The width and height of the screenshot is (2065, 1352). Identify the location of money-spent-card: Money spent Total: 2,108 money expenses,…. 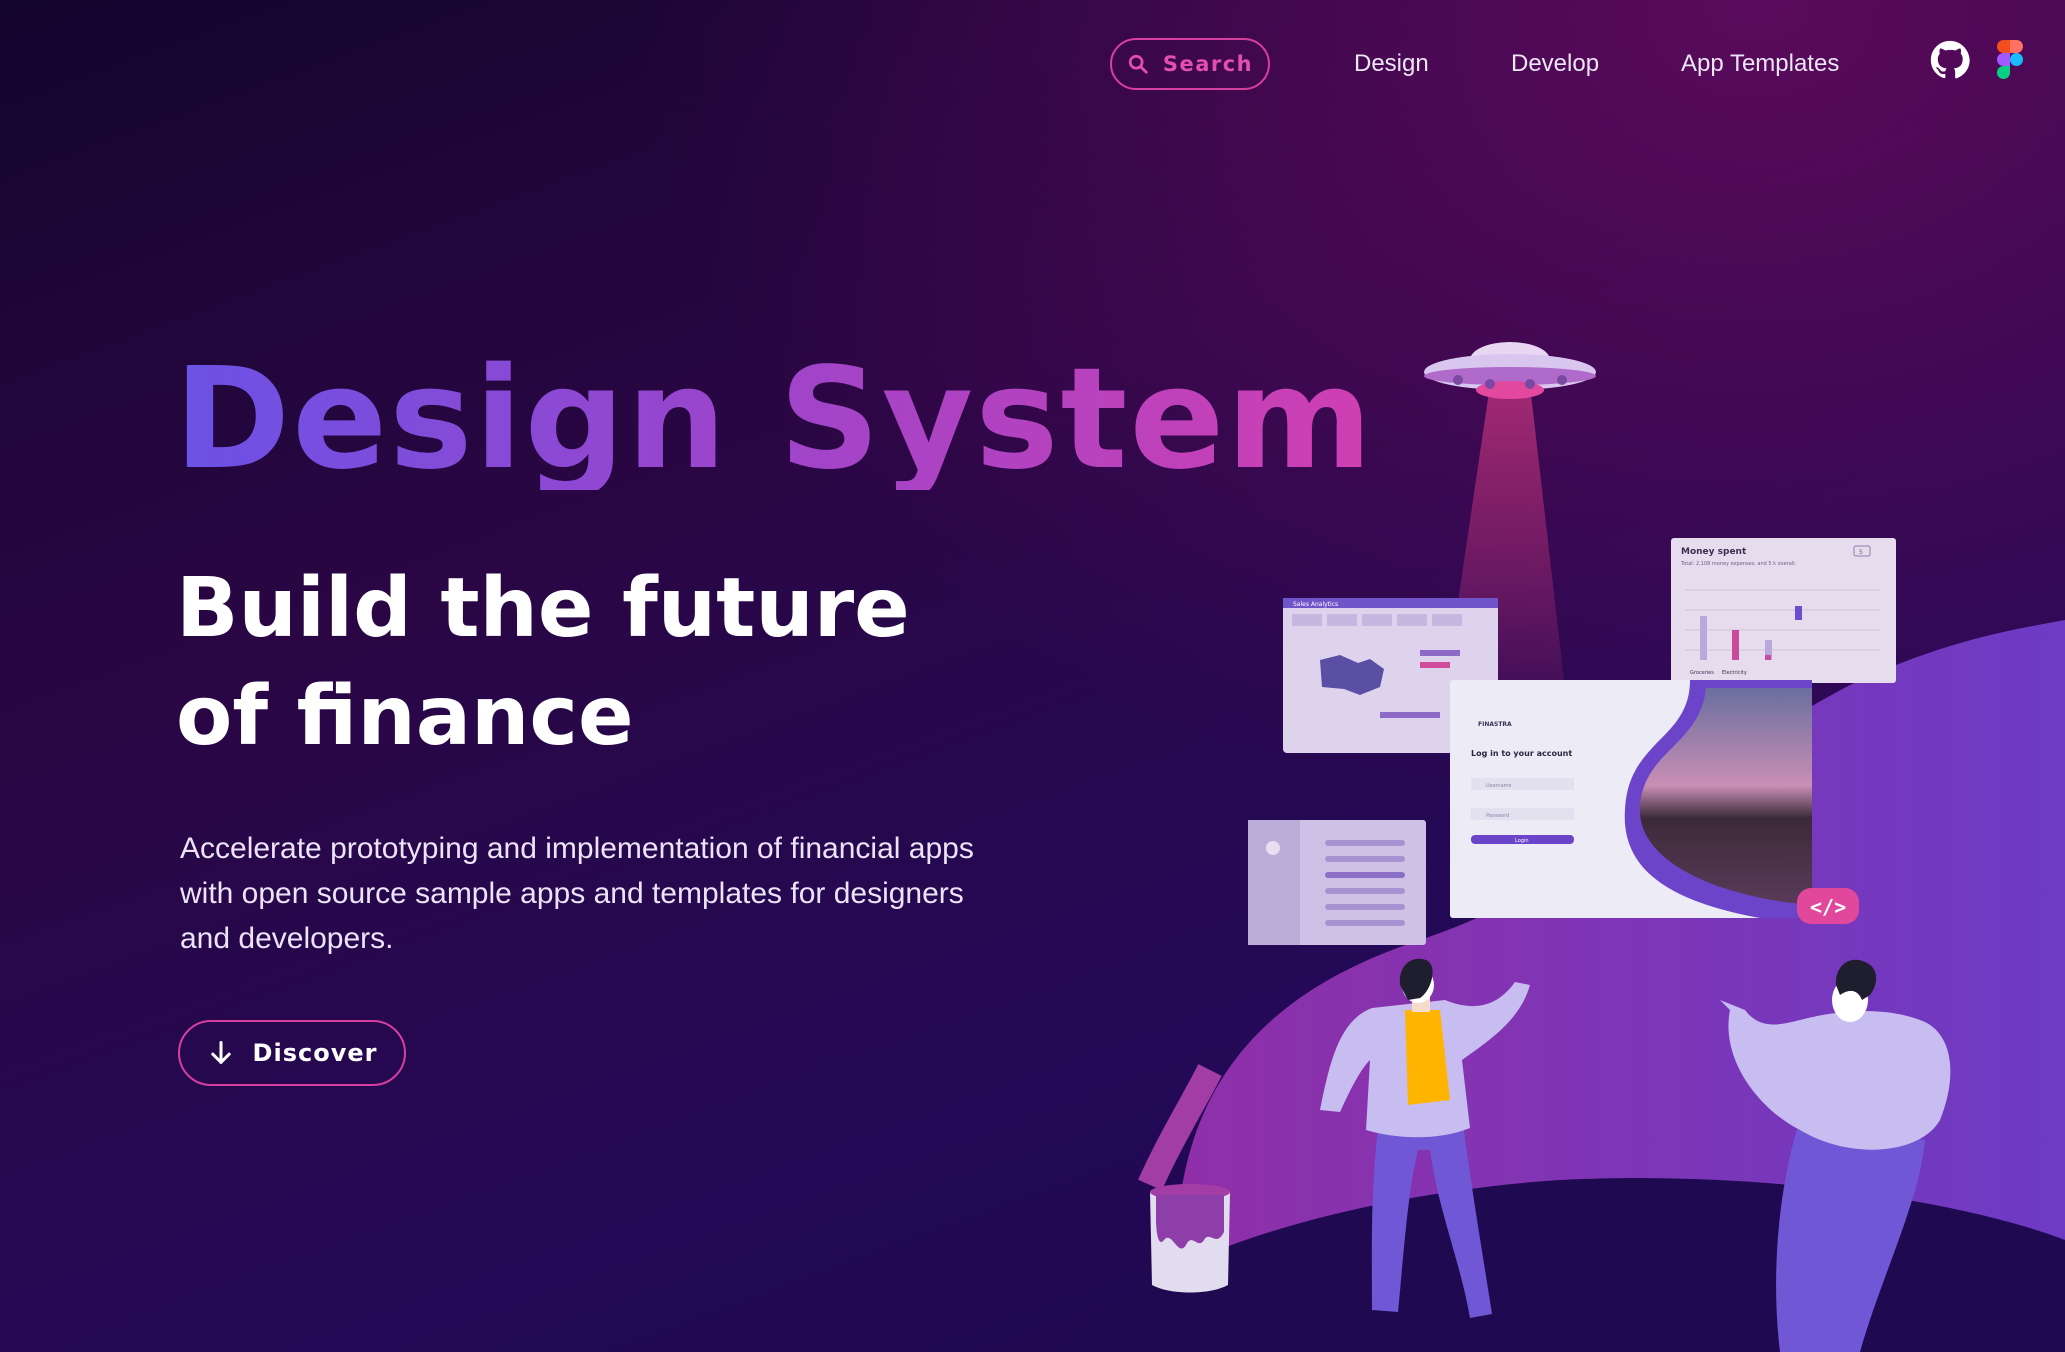
(1783, 610).